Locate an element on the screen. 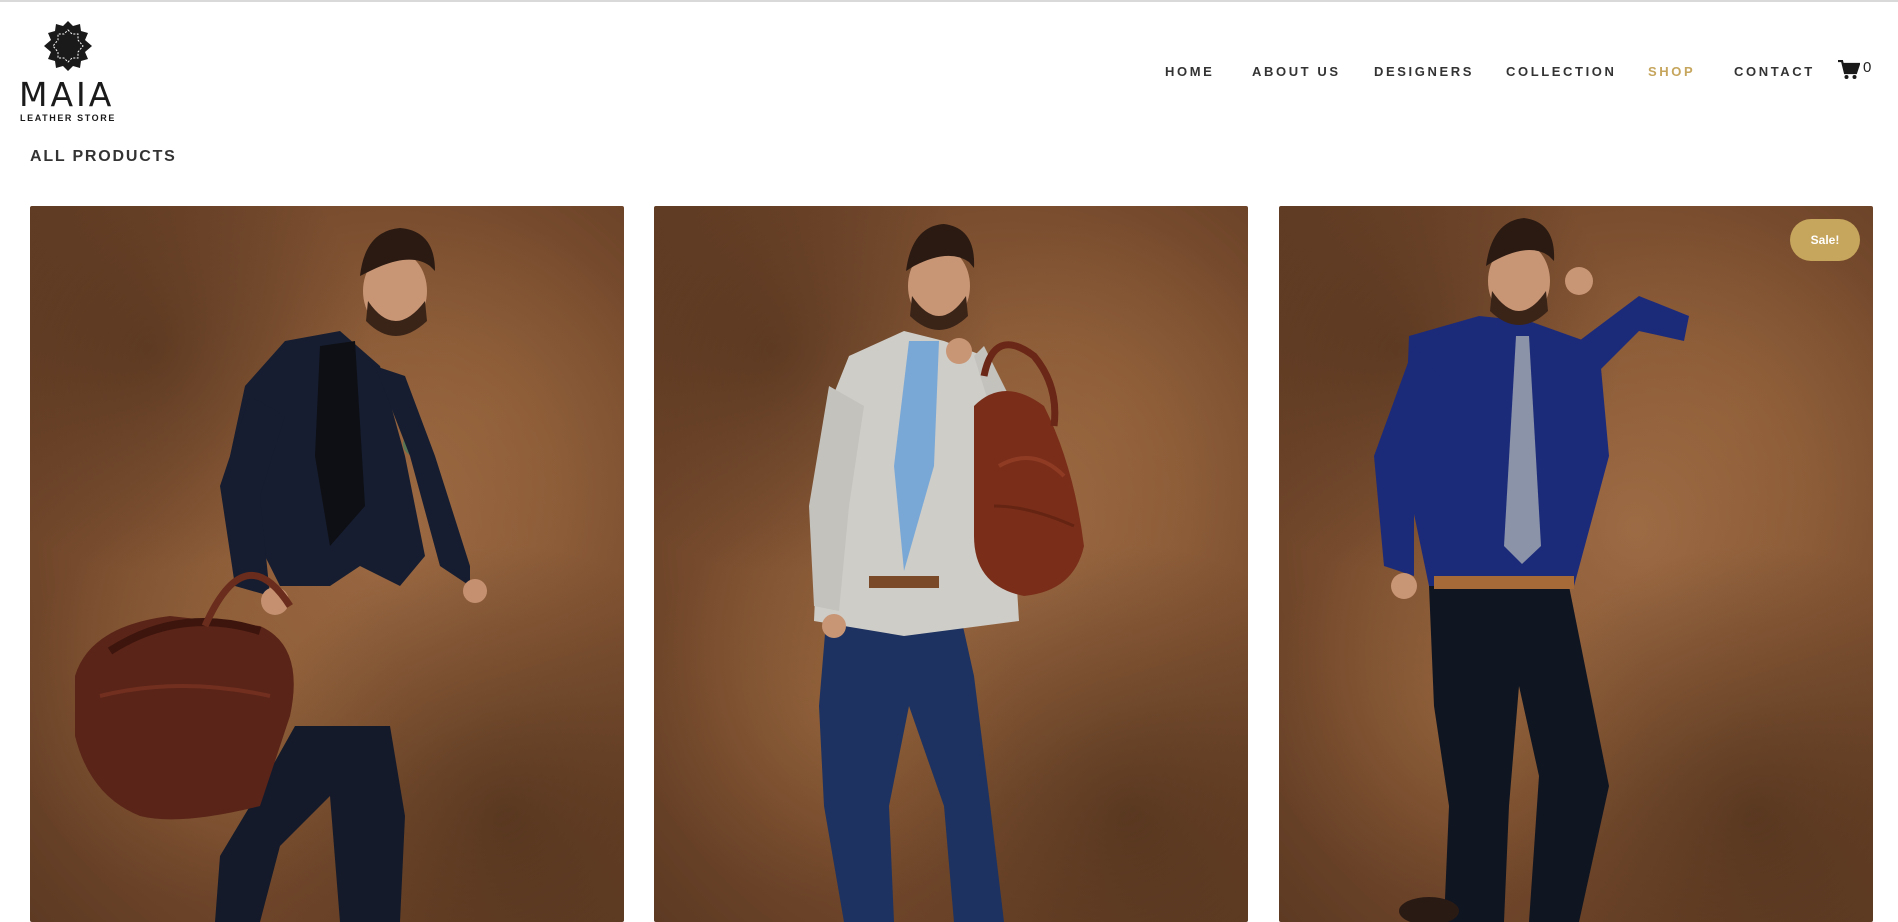  sale-badge: Sale! is located at coordinates (1825, 240).